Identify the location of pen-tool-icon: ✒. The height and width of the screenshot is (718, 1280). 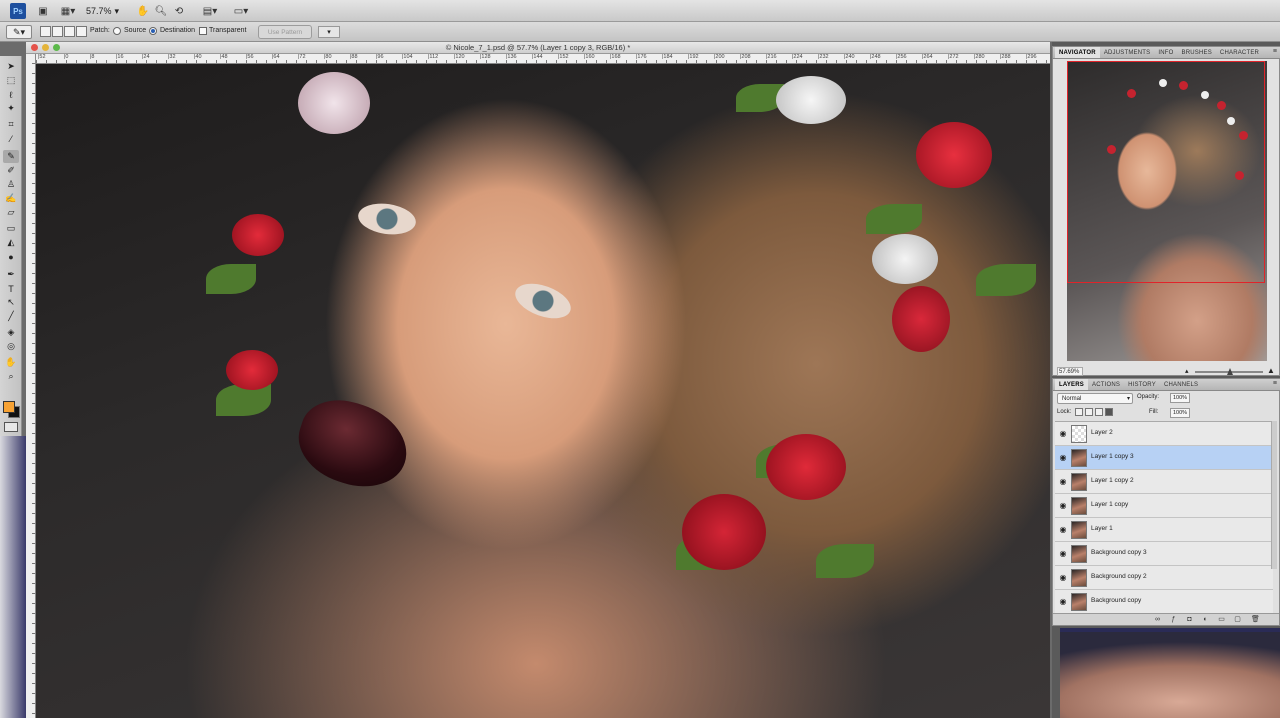
(11, 274).